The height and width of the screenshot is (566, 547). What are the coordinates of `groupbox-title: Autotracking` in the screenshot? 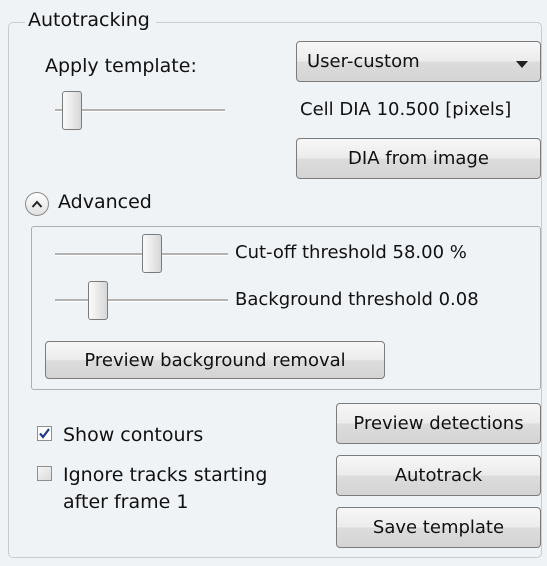 It's located at (90, 20).